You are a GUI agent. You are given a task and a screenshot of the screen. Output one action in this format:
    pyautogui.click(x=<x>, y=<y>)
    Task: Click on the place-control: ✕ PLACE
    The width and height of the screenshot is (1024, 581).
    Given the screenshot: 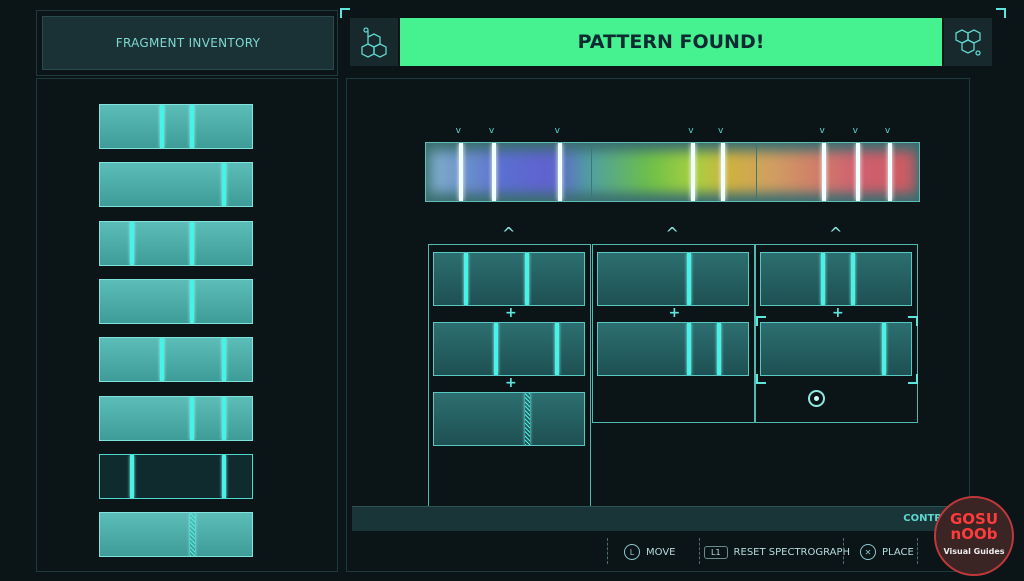 What is the action you would take?
    pyautogui.click(x=887, y=552)
    